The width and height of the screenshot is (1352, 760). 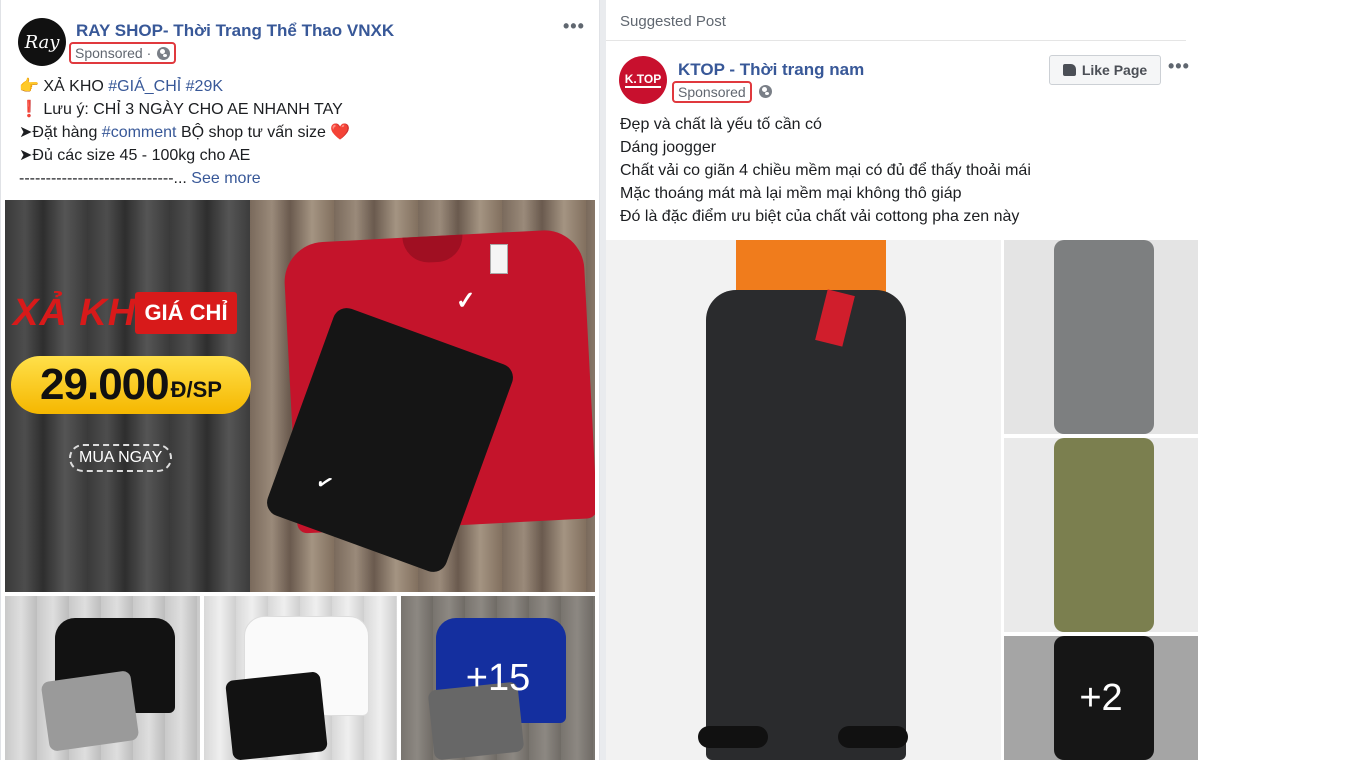 I want to click on sponsored-text: Sponsored, so click(x=712, y=92).